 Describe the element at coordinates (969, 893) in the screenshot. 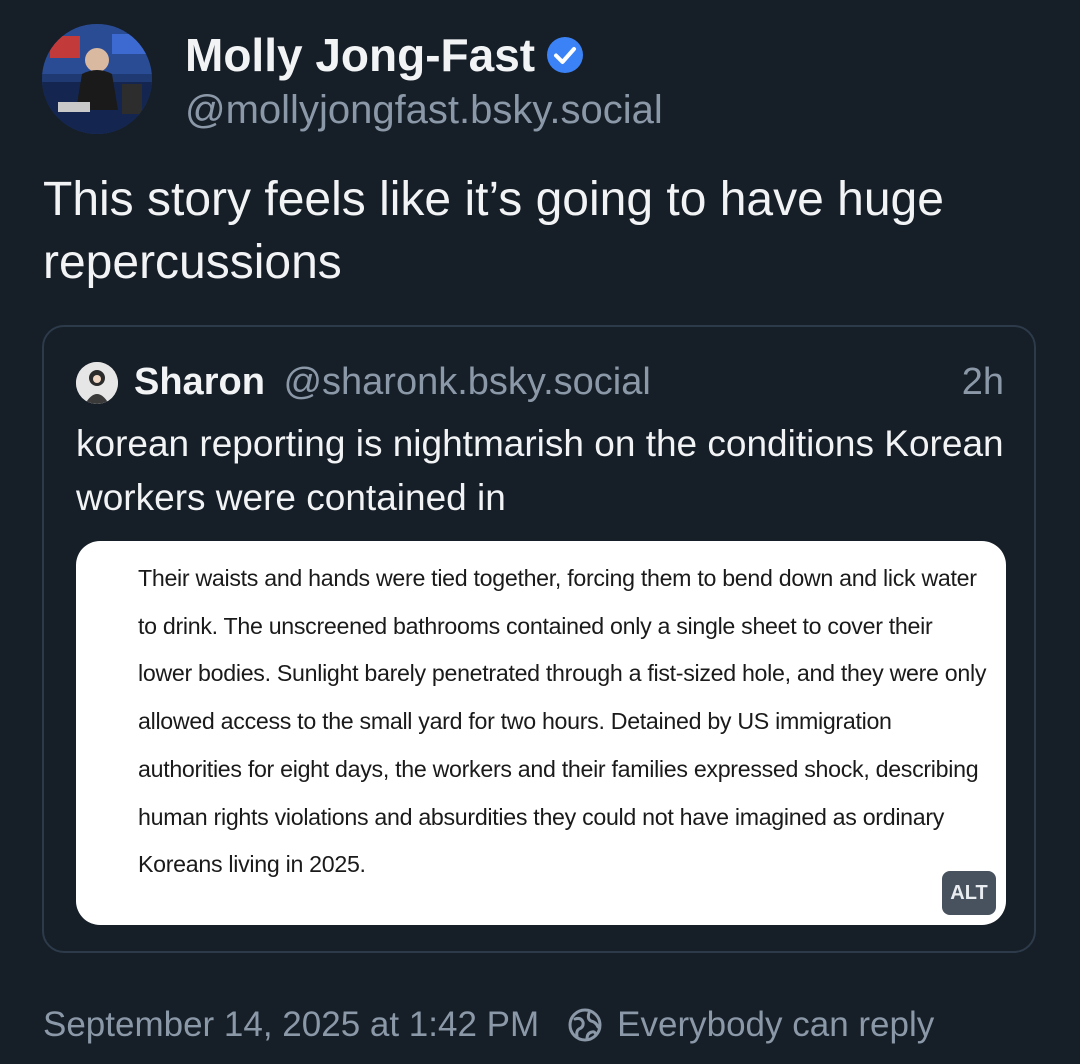

I see `alt-text-button: ALT` at that location.